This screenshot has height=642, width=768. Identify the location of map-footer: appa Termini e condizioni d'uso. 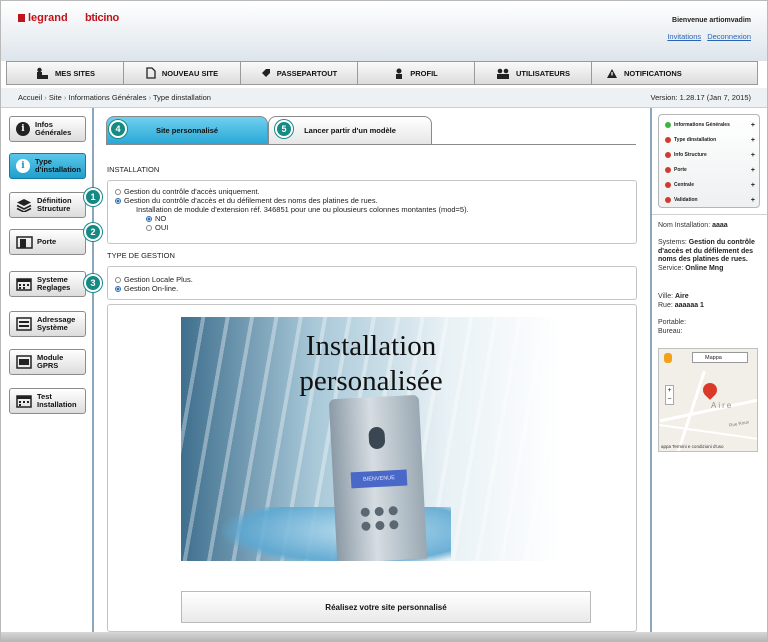
(692, 446).